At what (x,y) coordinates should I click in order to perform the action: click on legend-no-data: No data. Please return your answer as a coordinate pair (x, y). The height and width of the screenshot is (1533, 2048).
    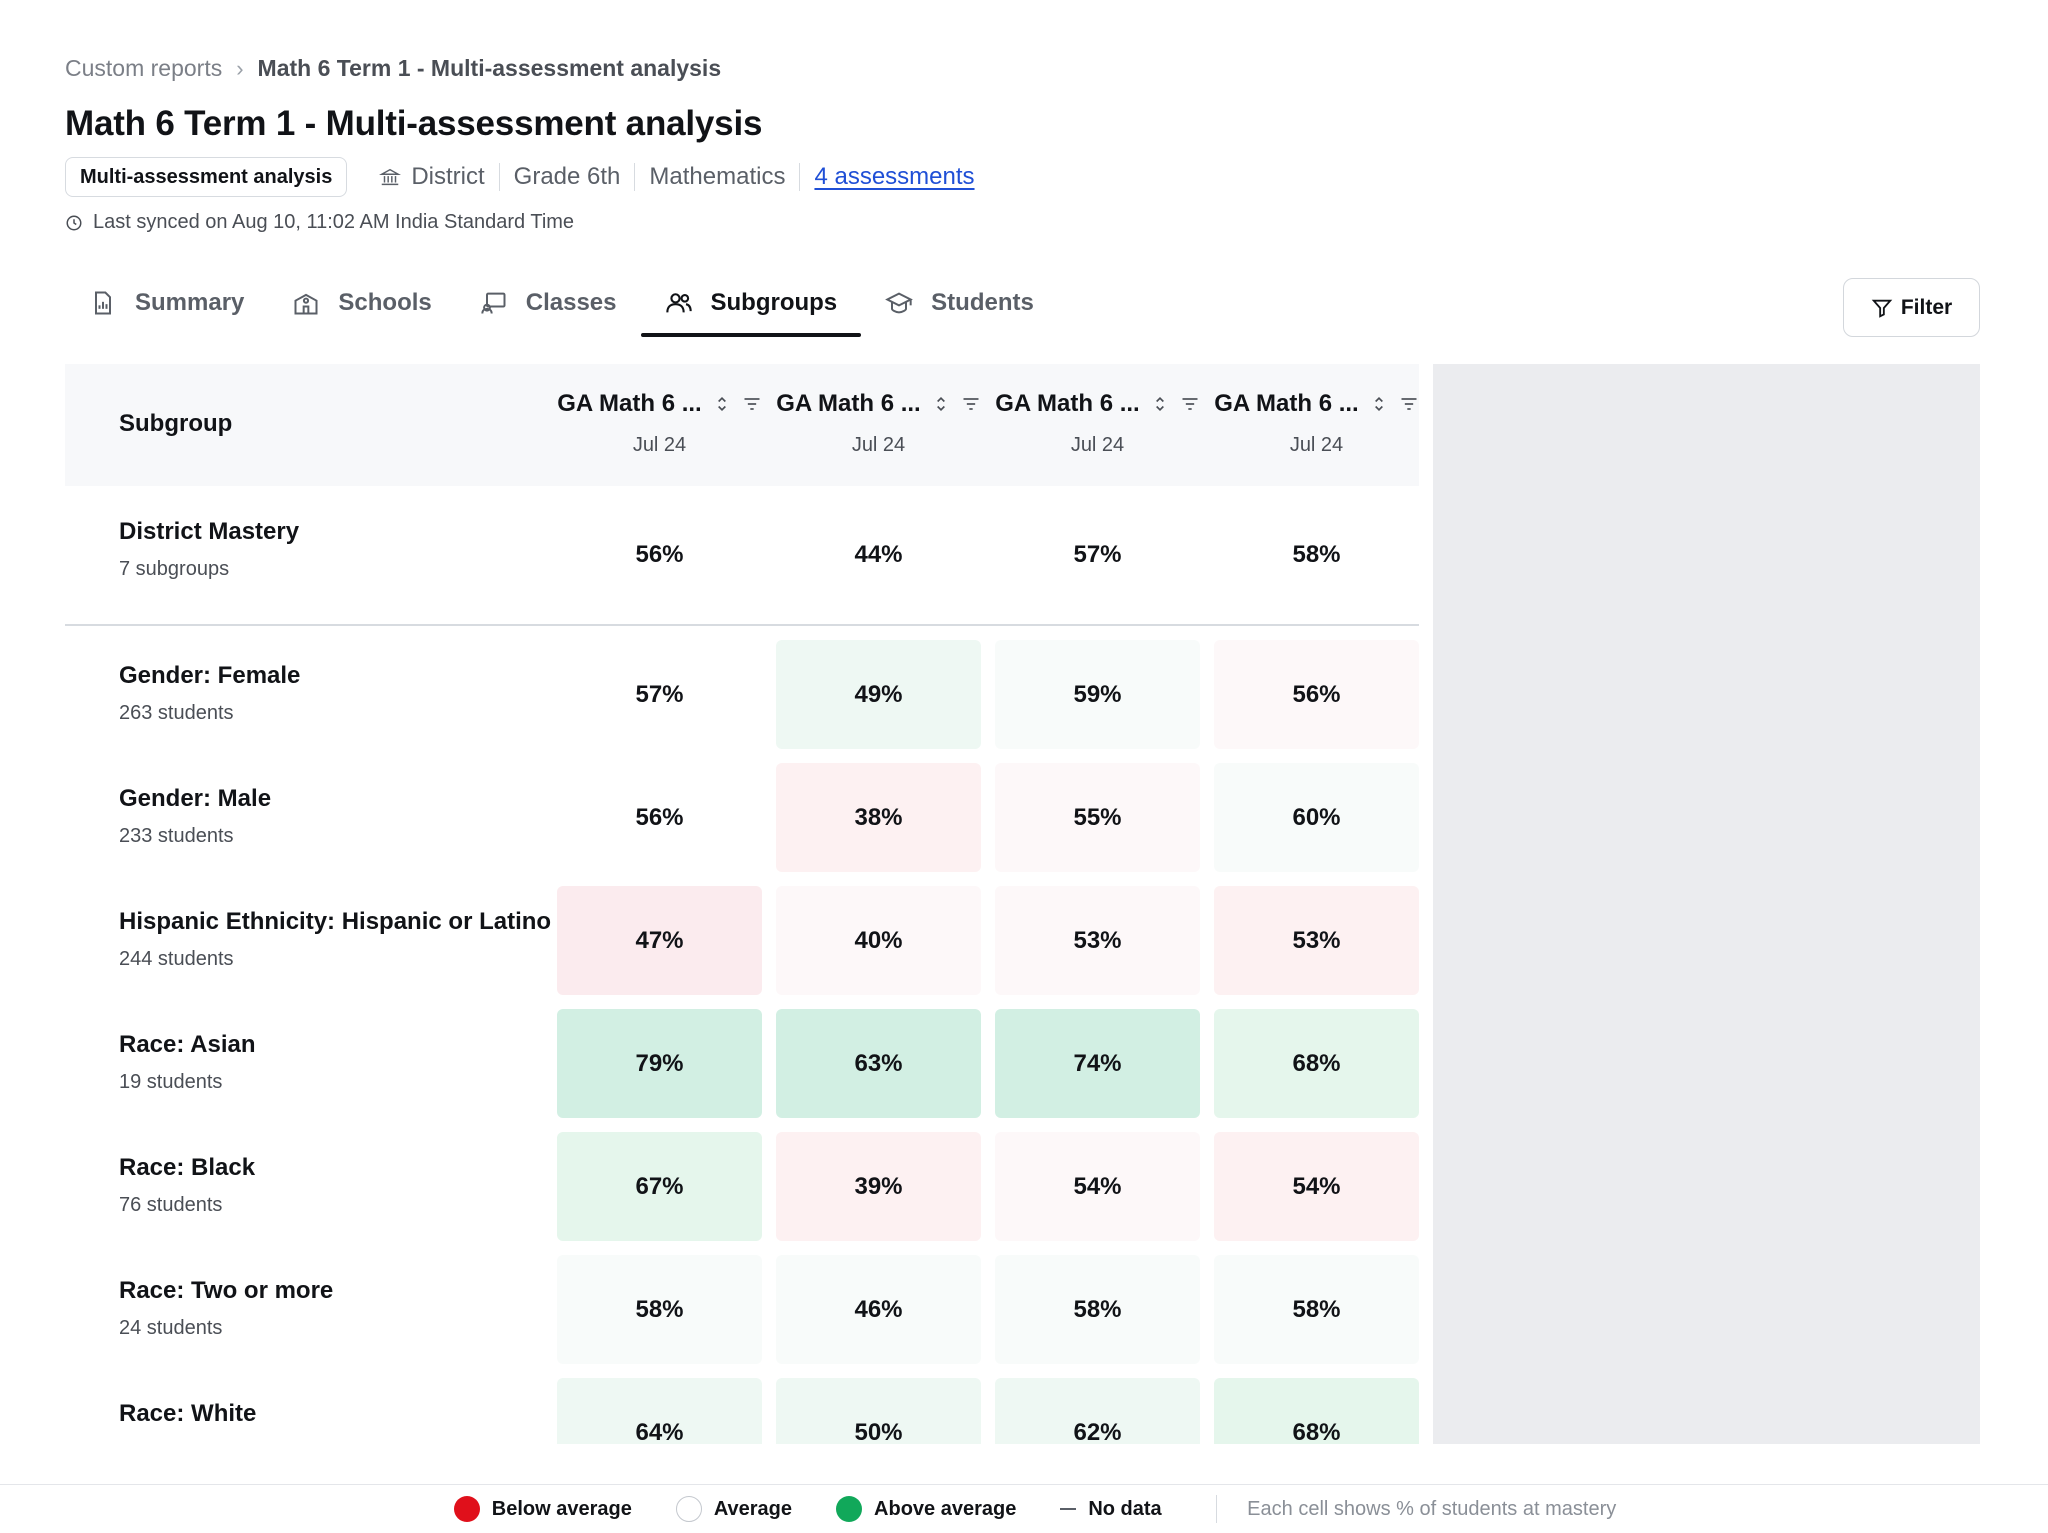
    Looking at the image, I should click on (1111, 1509).